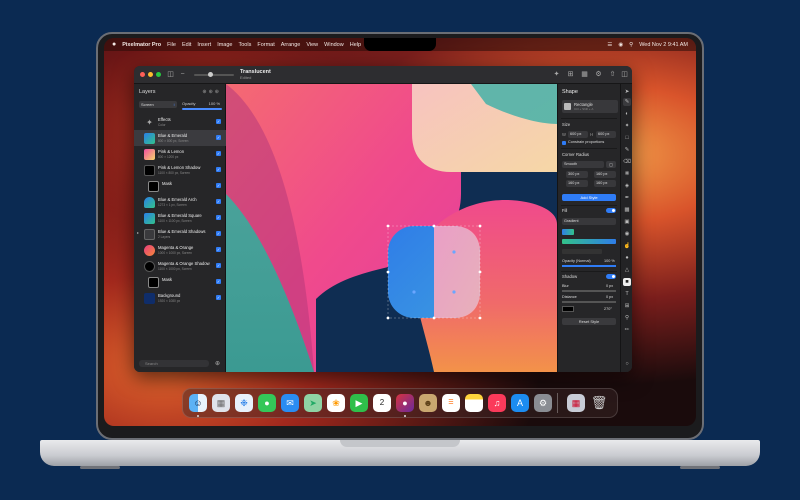 Image resolution: width=800 pixels, height=500 pixels. What do you see at coordinates (627, 318) in the screenshot?
I see `zoom-tool-icon: ⚲` at bounding box center [627, 318].